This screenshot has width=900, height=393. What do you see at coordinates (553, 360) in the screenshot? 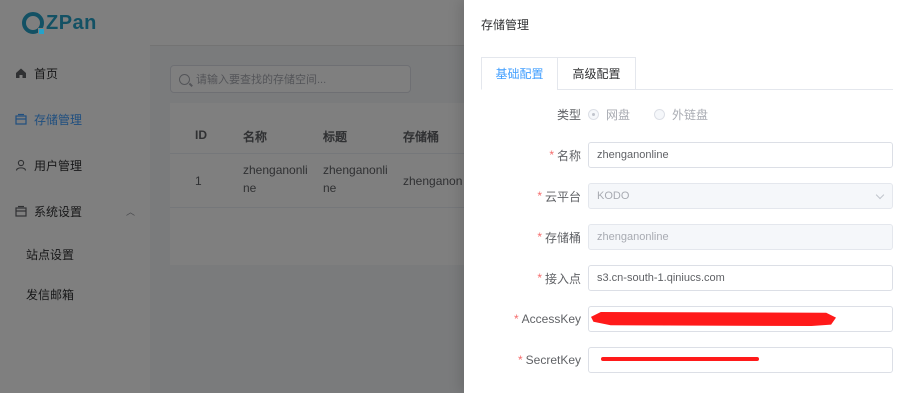
I see `field-label-text: SecretKey` at bounding box center [553, 360].